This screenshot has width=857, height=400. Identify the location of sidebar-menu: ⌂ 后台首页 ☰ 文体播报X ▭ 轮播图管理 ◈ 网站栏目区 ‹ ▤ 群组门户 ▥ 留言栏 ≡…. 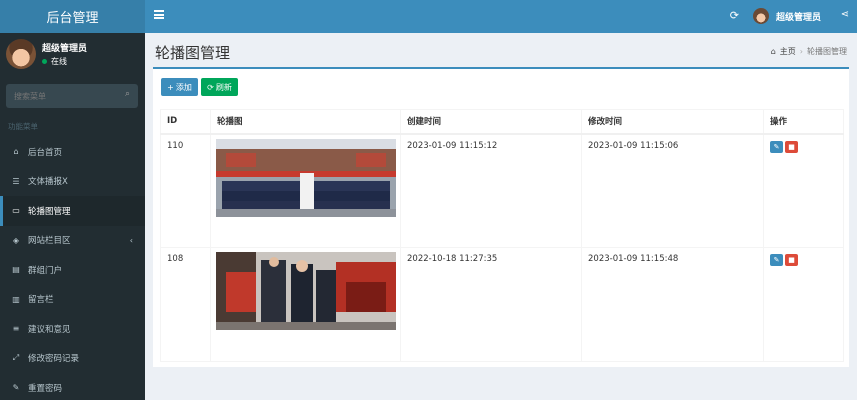
(72, 268).